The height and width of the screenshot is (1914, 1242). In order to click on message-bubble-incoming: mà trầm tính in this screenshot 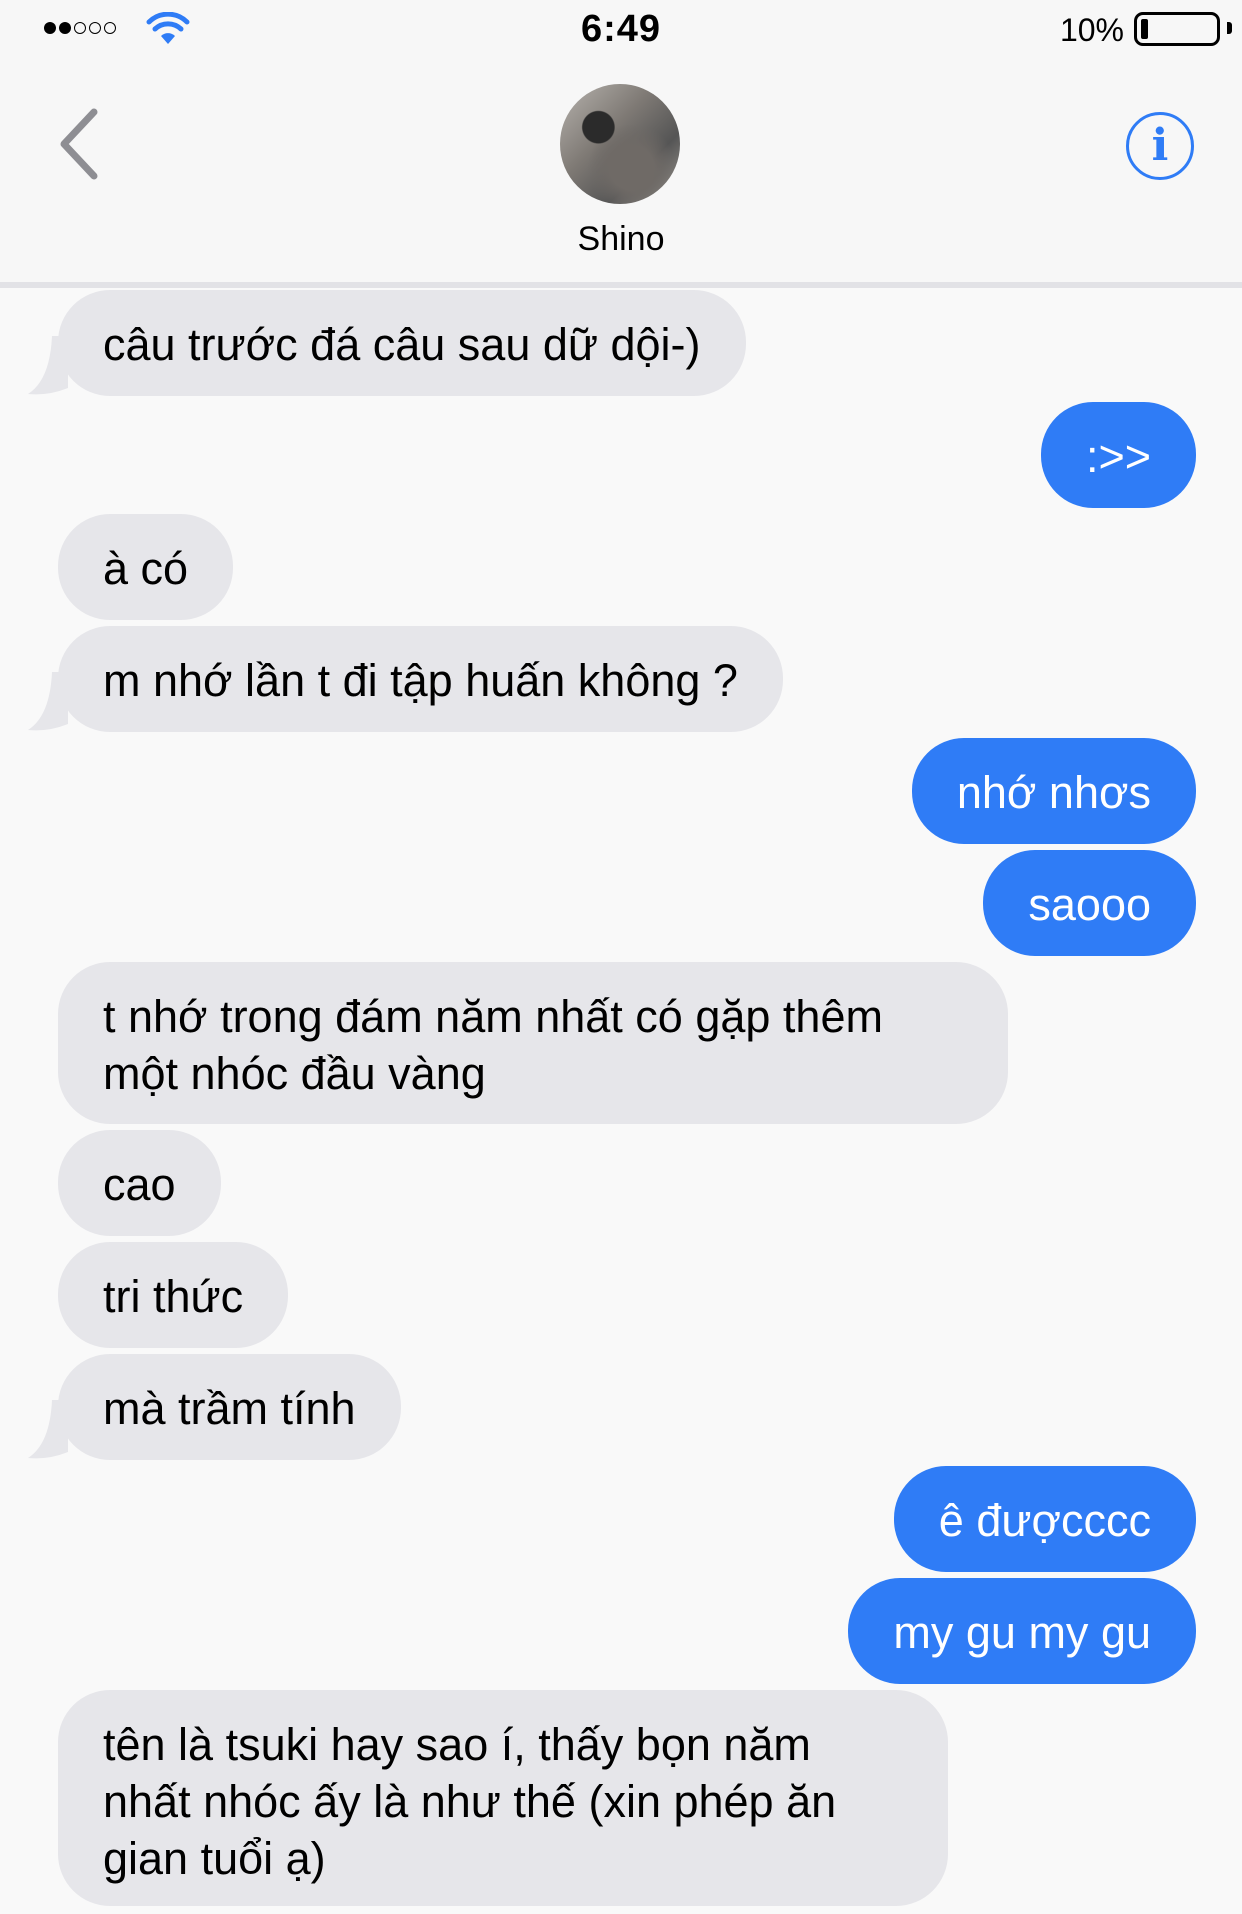, I will do `click(229, 1407)`.